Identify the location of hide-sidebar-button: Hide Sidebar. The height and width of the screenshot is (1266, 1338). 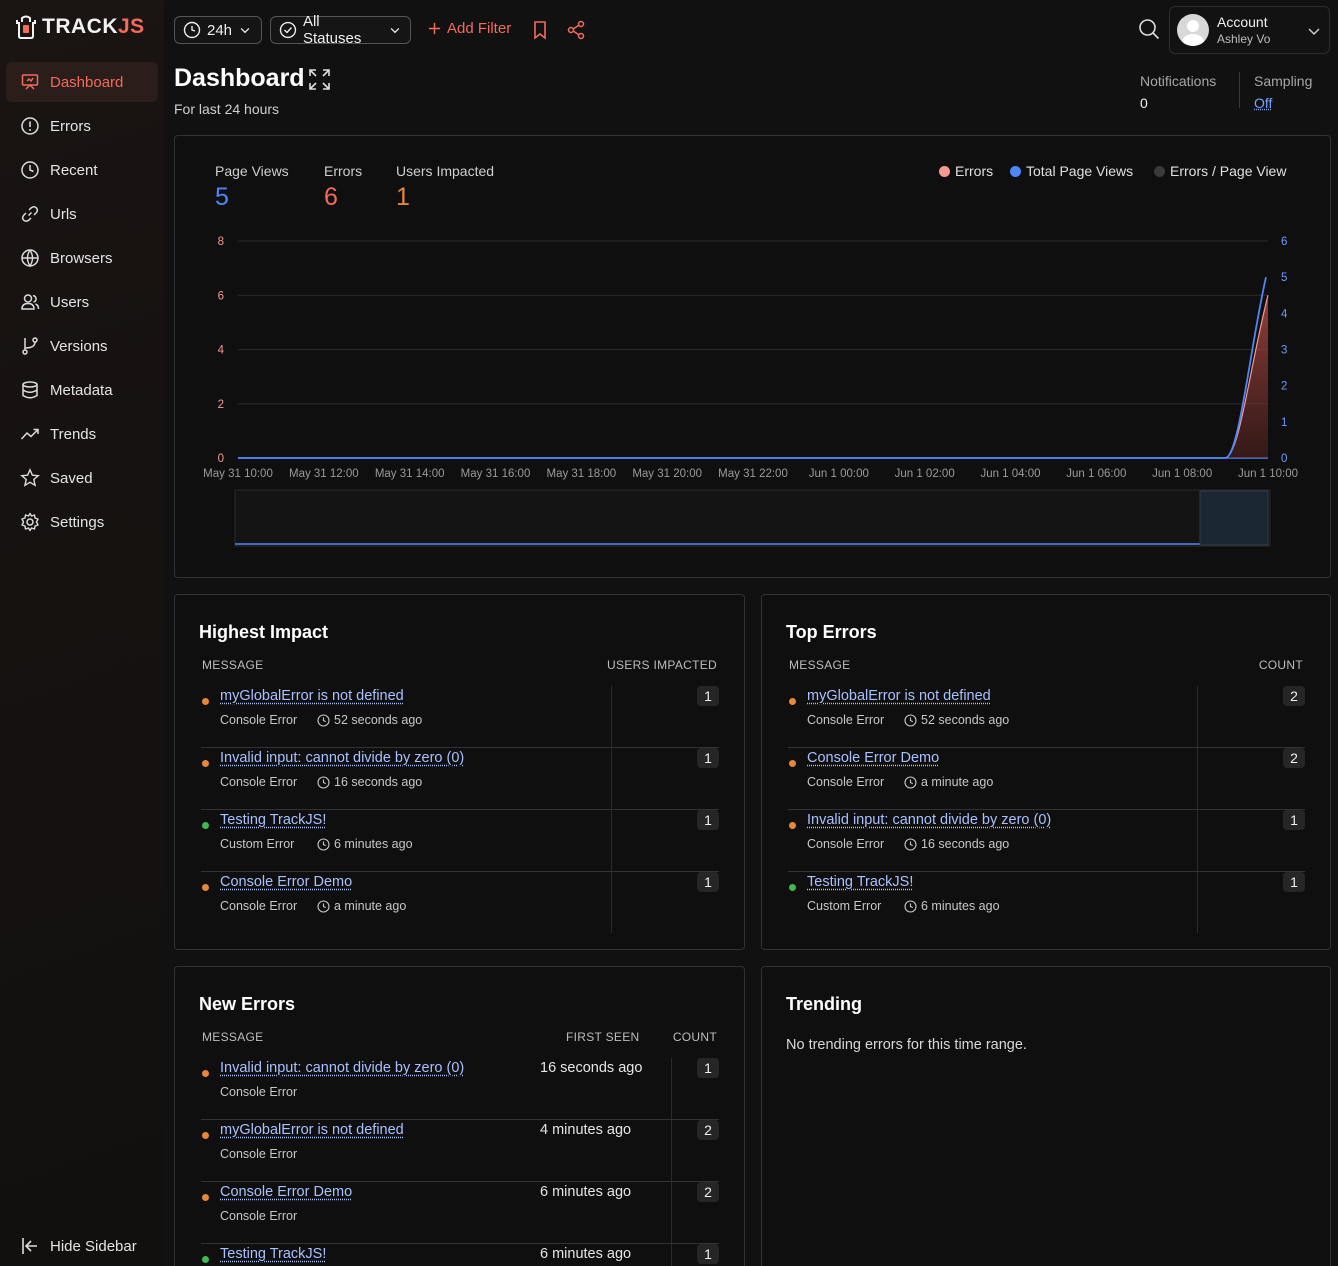
(78, 1246).